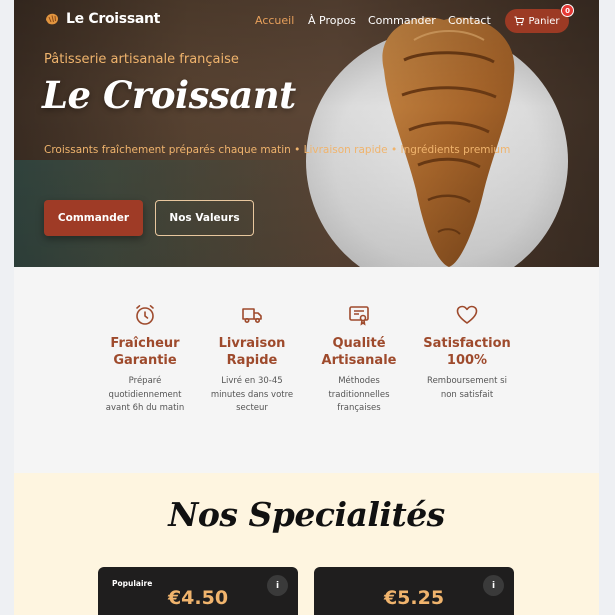  I want to click on values-button: Nos Valeurs, so click(204, 218).